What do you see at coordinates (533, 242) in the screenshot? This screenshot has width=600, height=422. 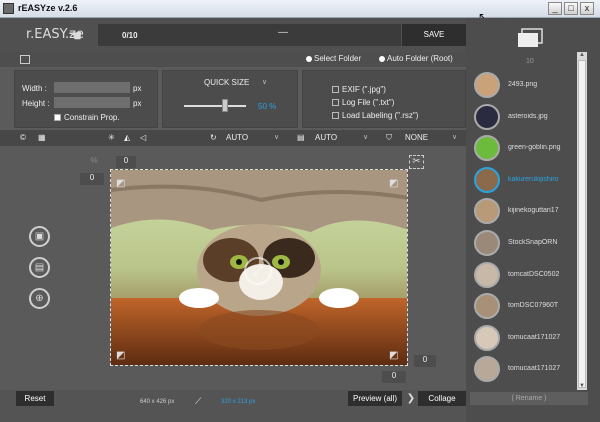 I see `file-name: StockSnapORN` at bounding box center [533, 242].